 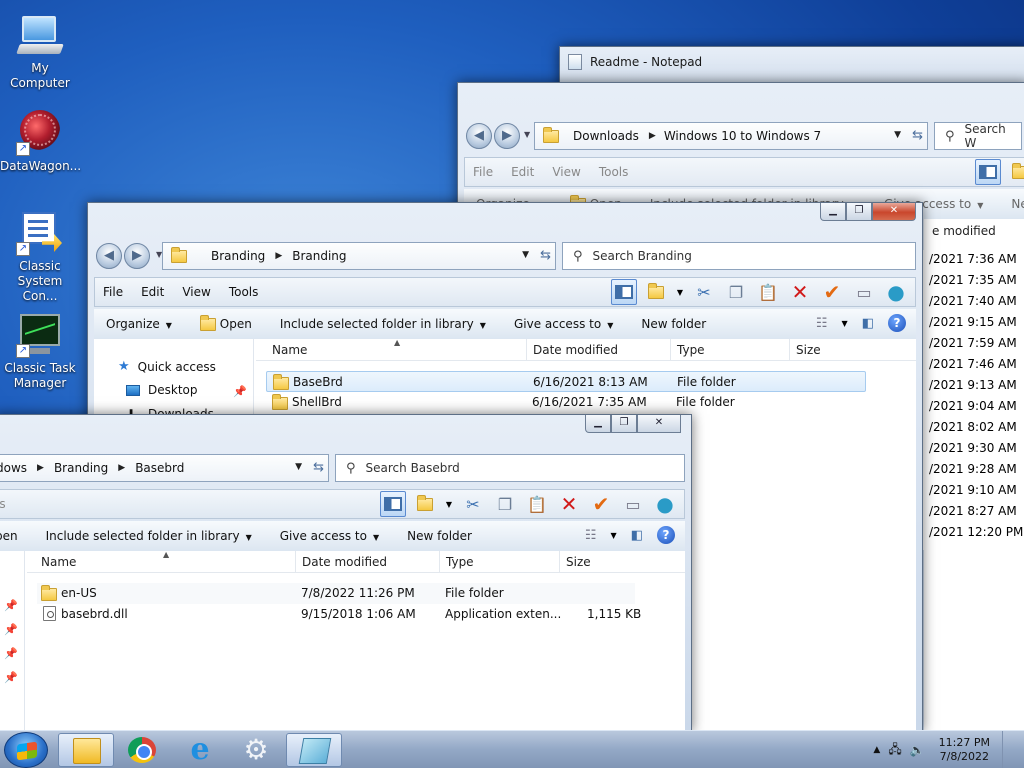 What do you see at coordinates (964, 231) in the screenshot?
I see `column-header-date-modified: e modified` at bounding box center [964, 231].